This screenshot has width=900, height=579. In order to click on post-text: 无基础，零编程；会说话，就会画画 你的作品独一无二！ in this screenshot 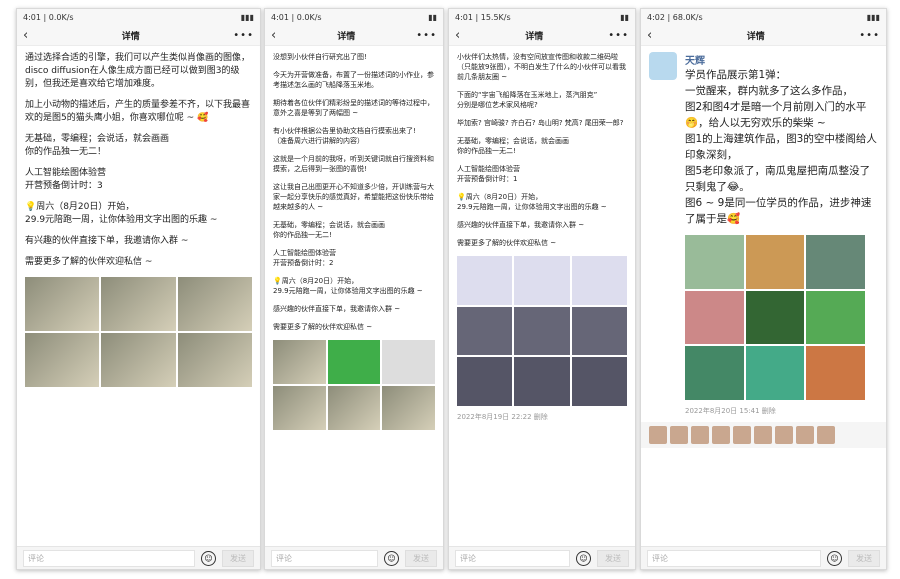, I will do `click(97, 145)`.